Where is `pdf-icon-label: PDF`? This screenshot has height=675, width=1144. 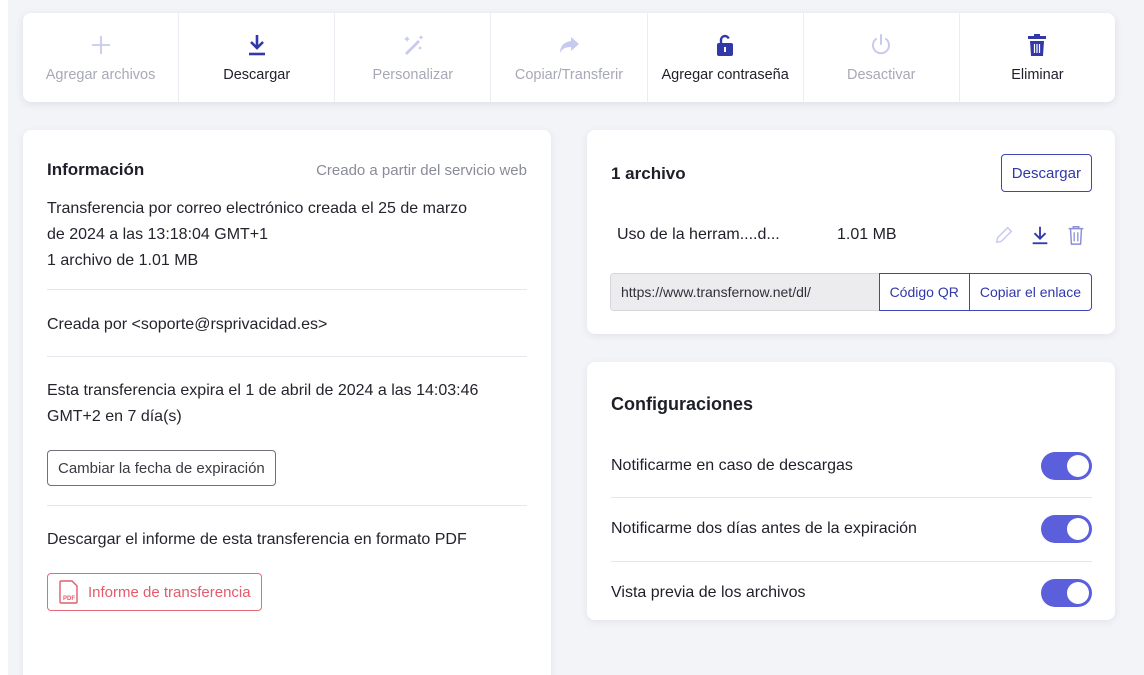 pdf-icon-label: PDF is located at coordinates (69, 599).